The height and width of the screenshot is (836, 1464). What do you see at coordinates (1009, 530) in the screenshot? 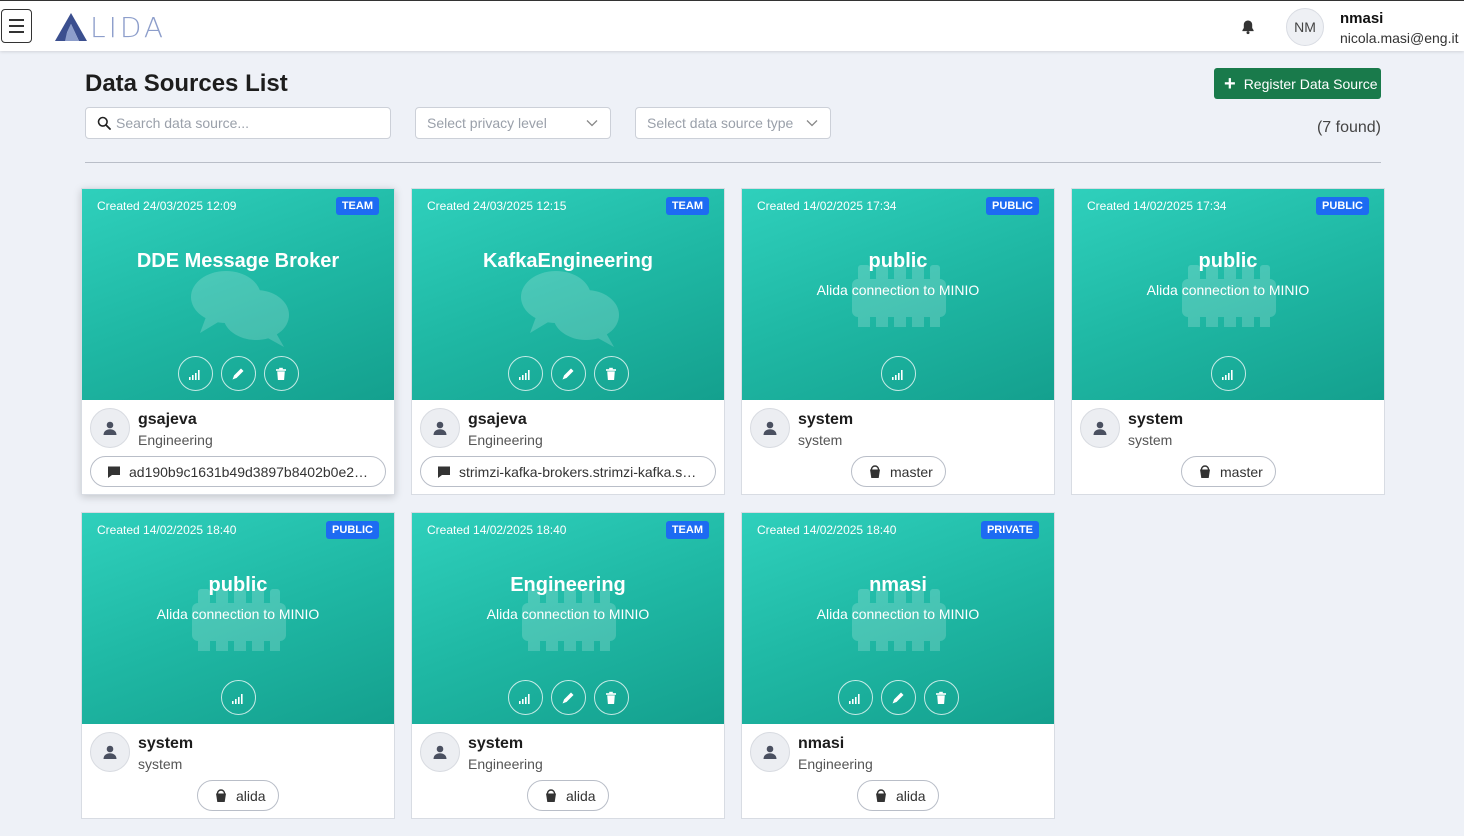
I see `privacy-badge: PRIVATE` at bounding box center [1009, 530].